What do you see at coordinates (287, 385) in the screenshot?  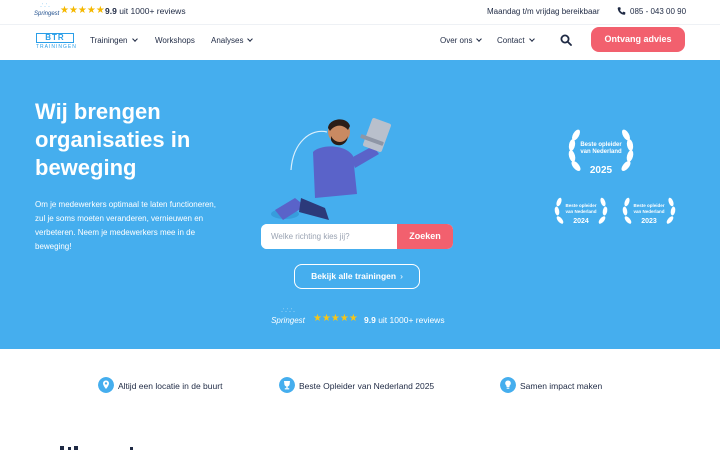 I see `trophy-icon` at bounding box center [287, 385].